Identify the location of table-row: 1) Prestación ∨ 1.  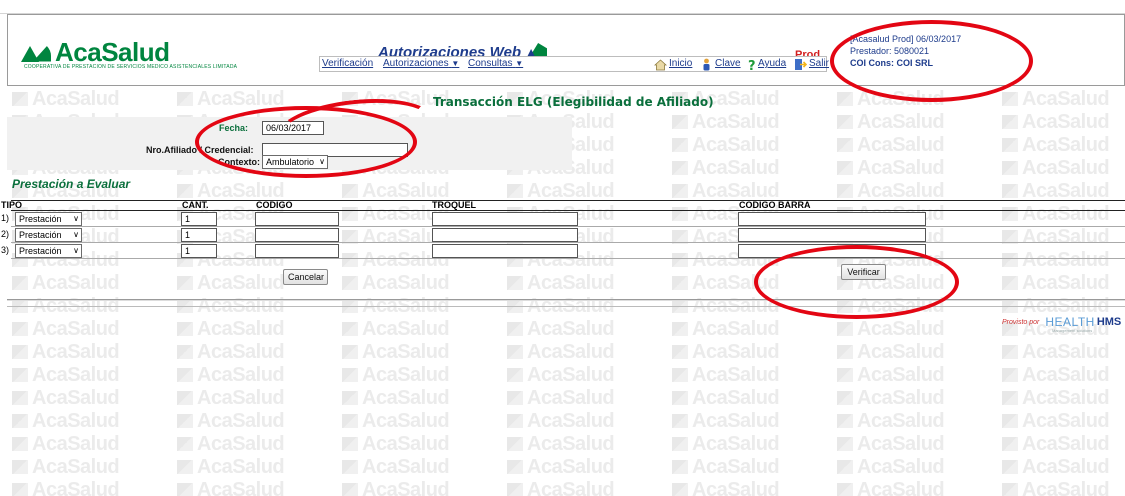
(563, 219).